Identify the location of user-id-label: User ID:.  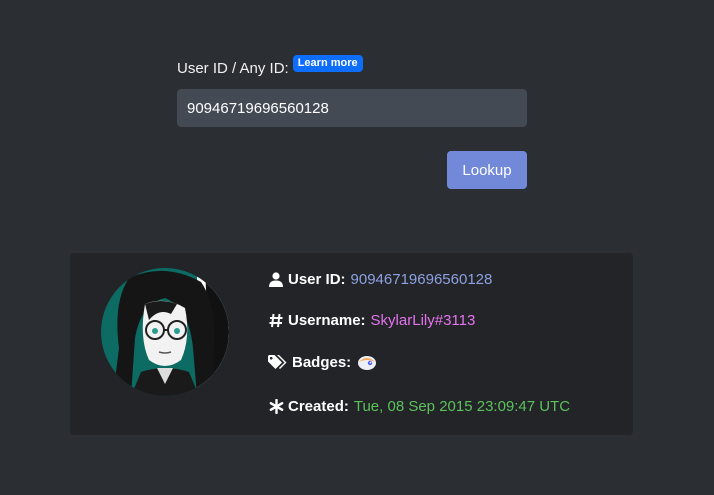
(317, 279).